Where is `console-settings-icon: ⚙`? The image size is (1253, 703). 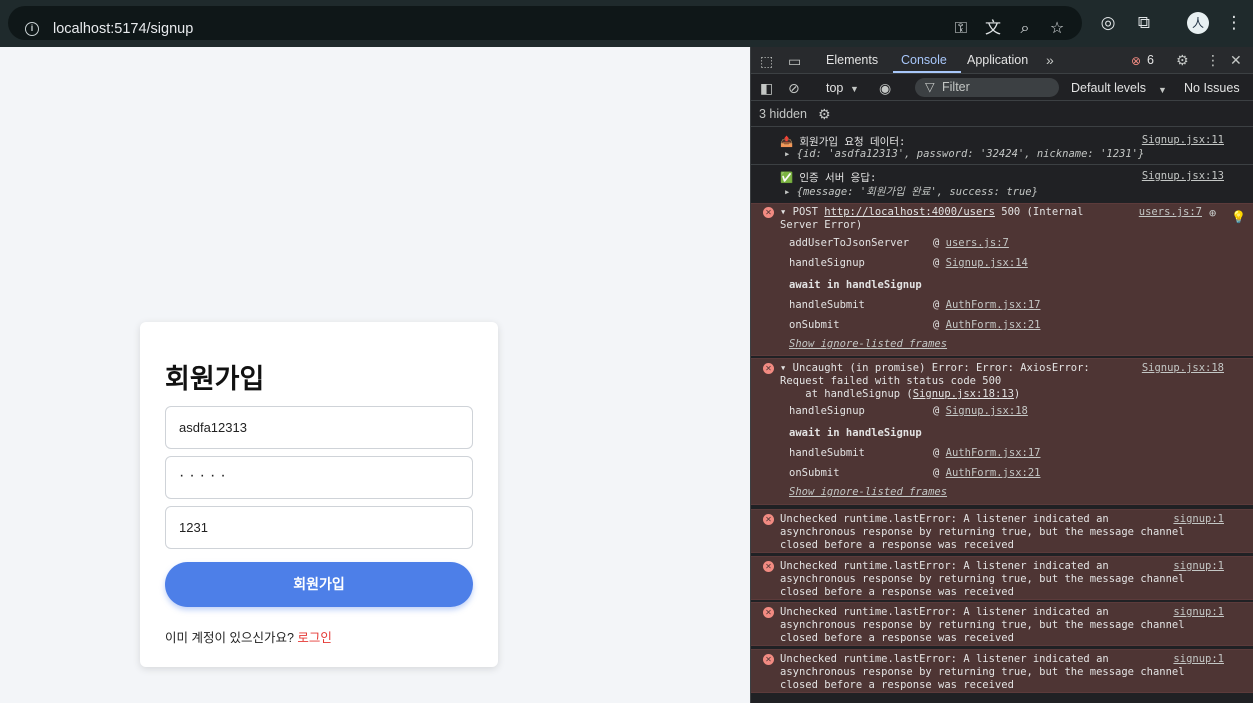
console-settings-icon: ⚙ is located at coordinates (824, 114).